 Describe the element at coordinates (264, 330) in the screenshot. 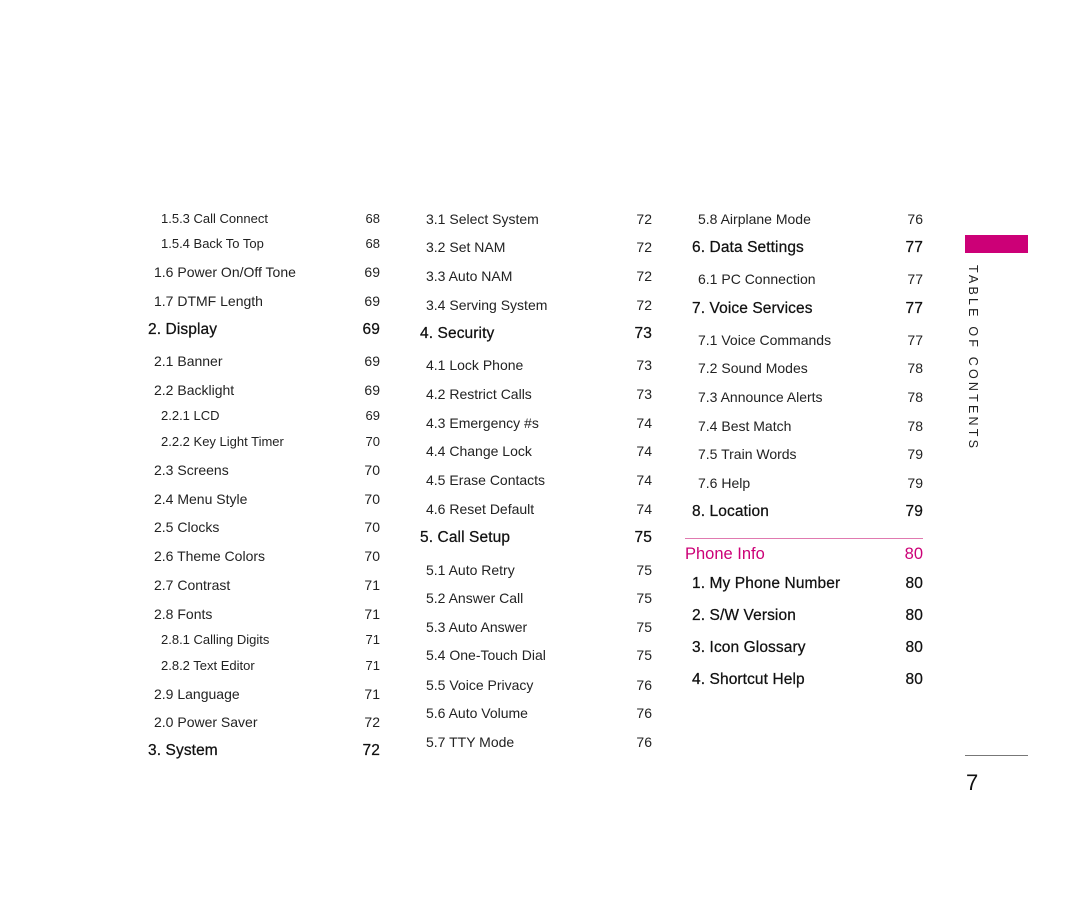

I see `toc-section-entry: 2. Display 69` at that location.